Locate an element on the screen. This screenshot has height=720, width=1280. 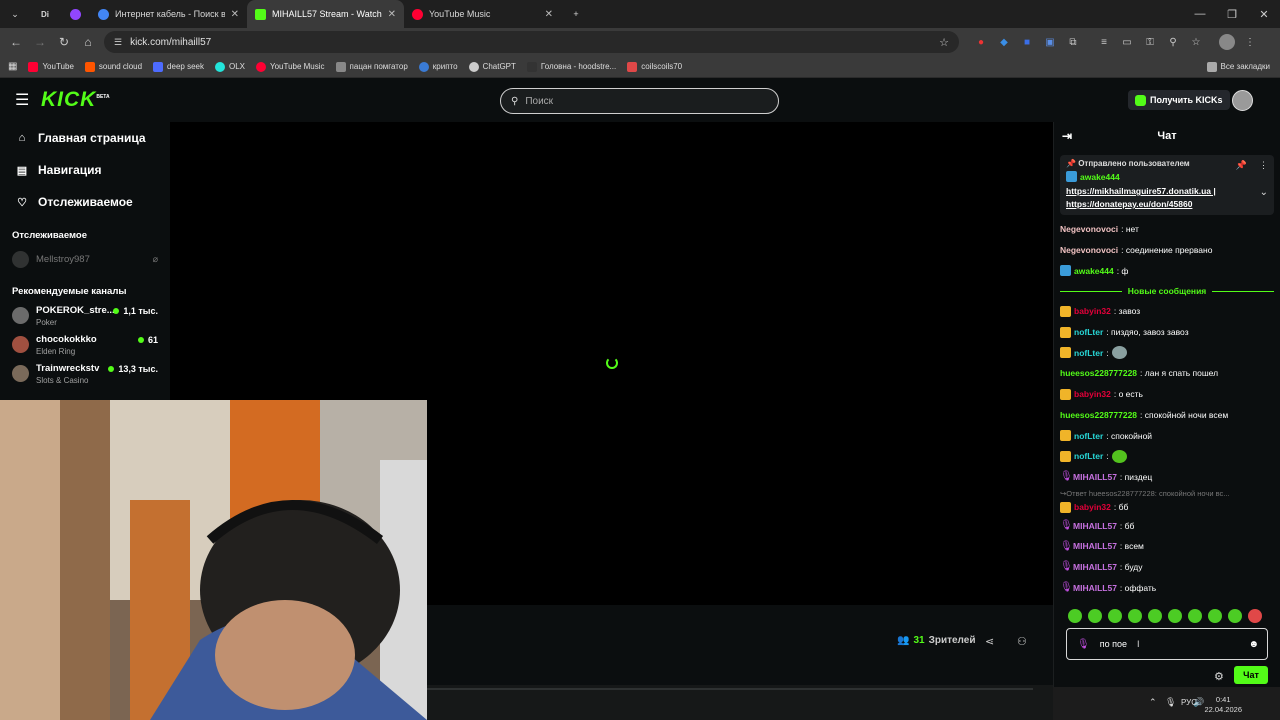
sidebar-item-following: ♡ Отслеживаемое is located at coordinates (85, 202).